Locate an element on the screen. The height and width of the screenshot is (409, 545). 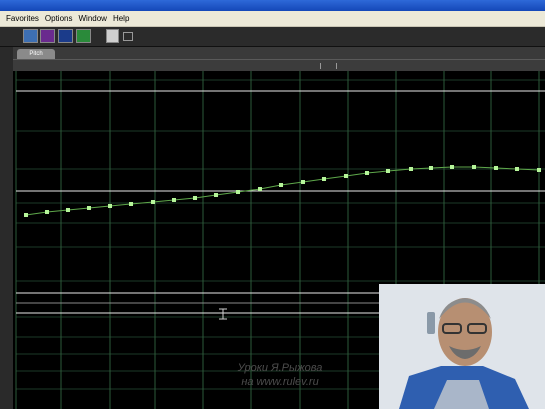
menu-favorites: Favorites is located at coordinates (22, 18).